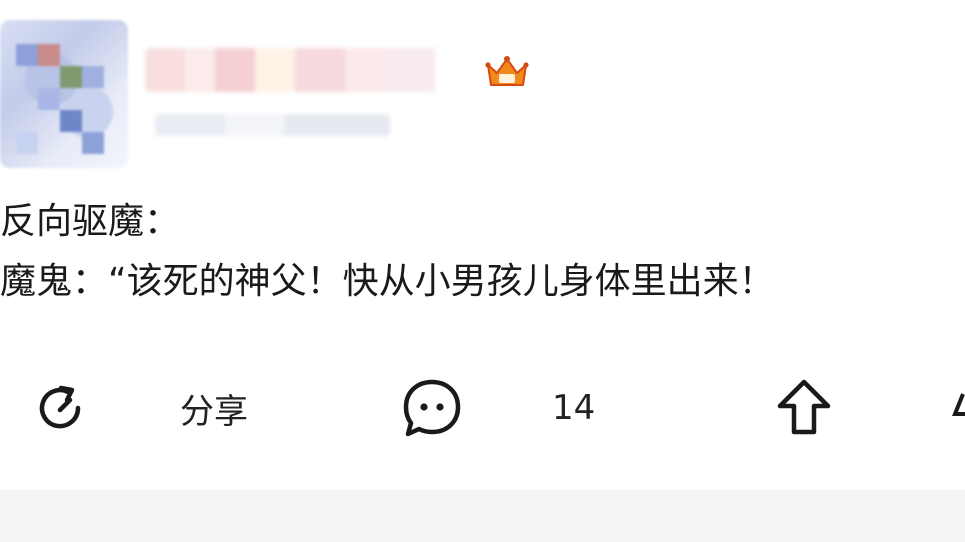 The height and width of the screenshot is (542, 965). Describe the element at coordinates (958, 404) in the screenshot. I see `truncated-count-glyph` at that location.